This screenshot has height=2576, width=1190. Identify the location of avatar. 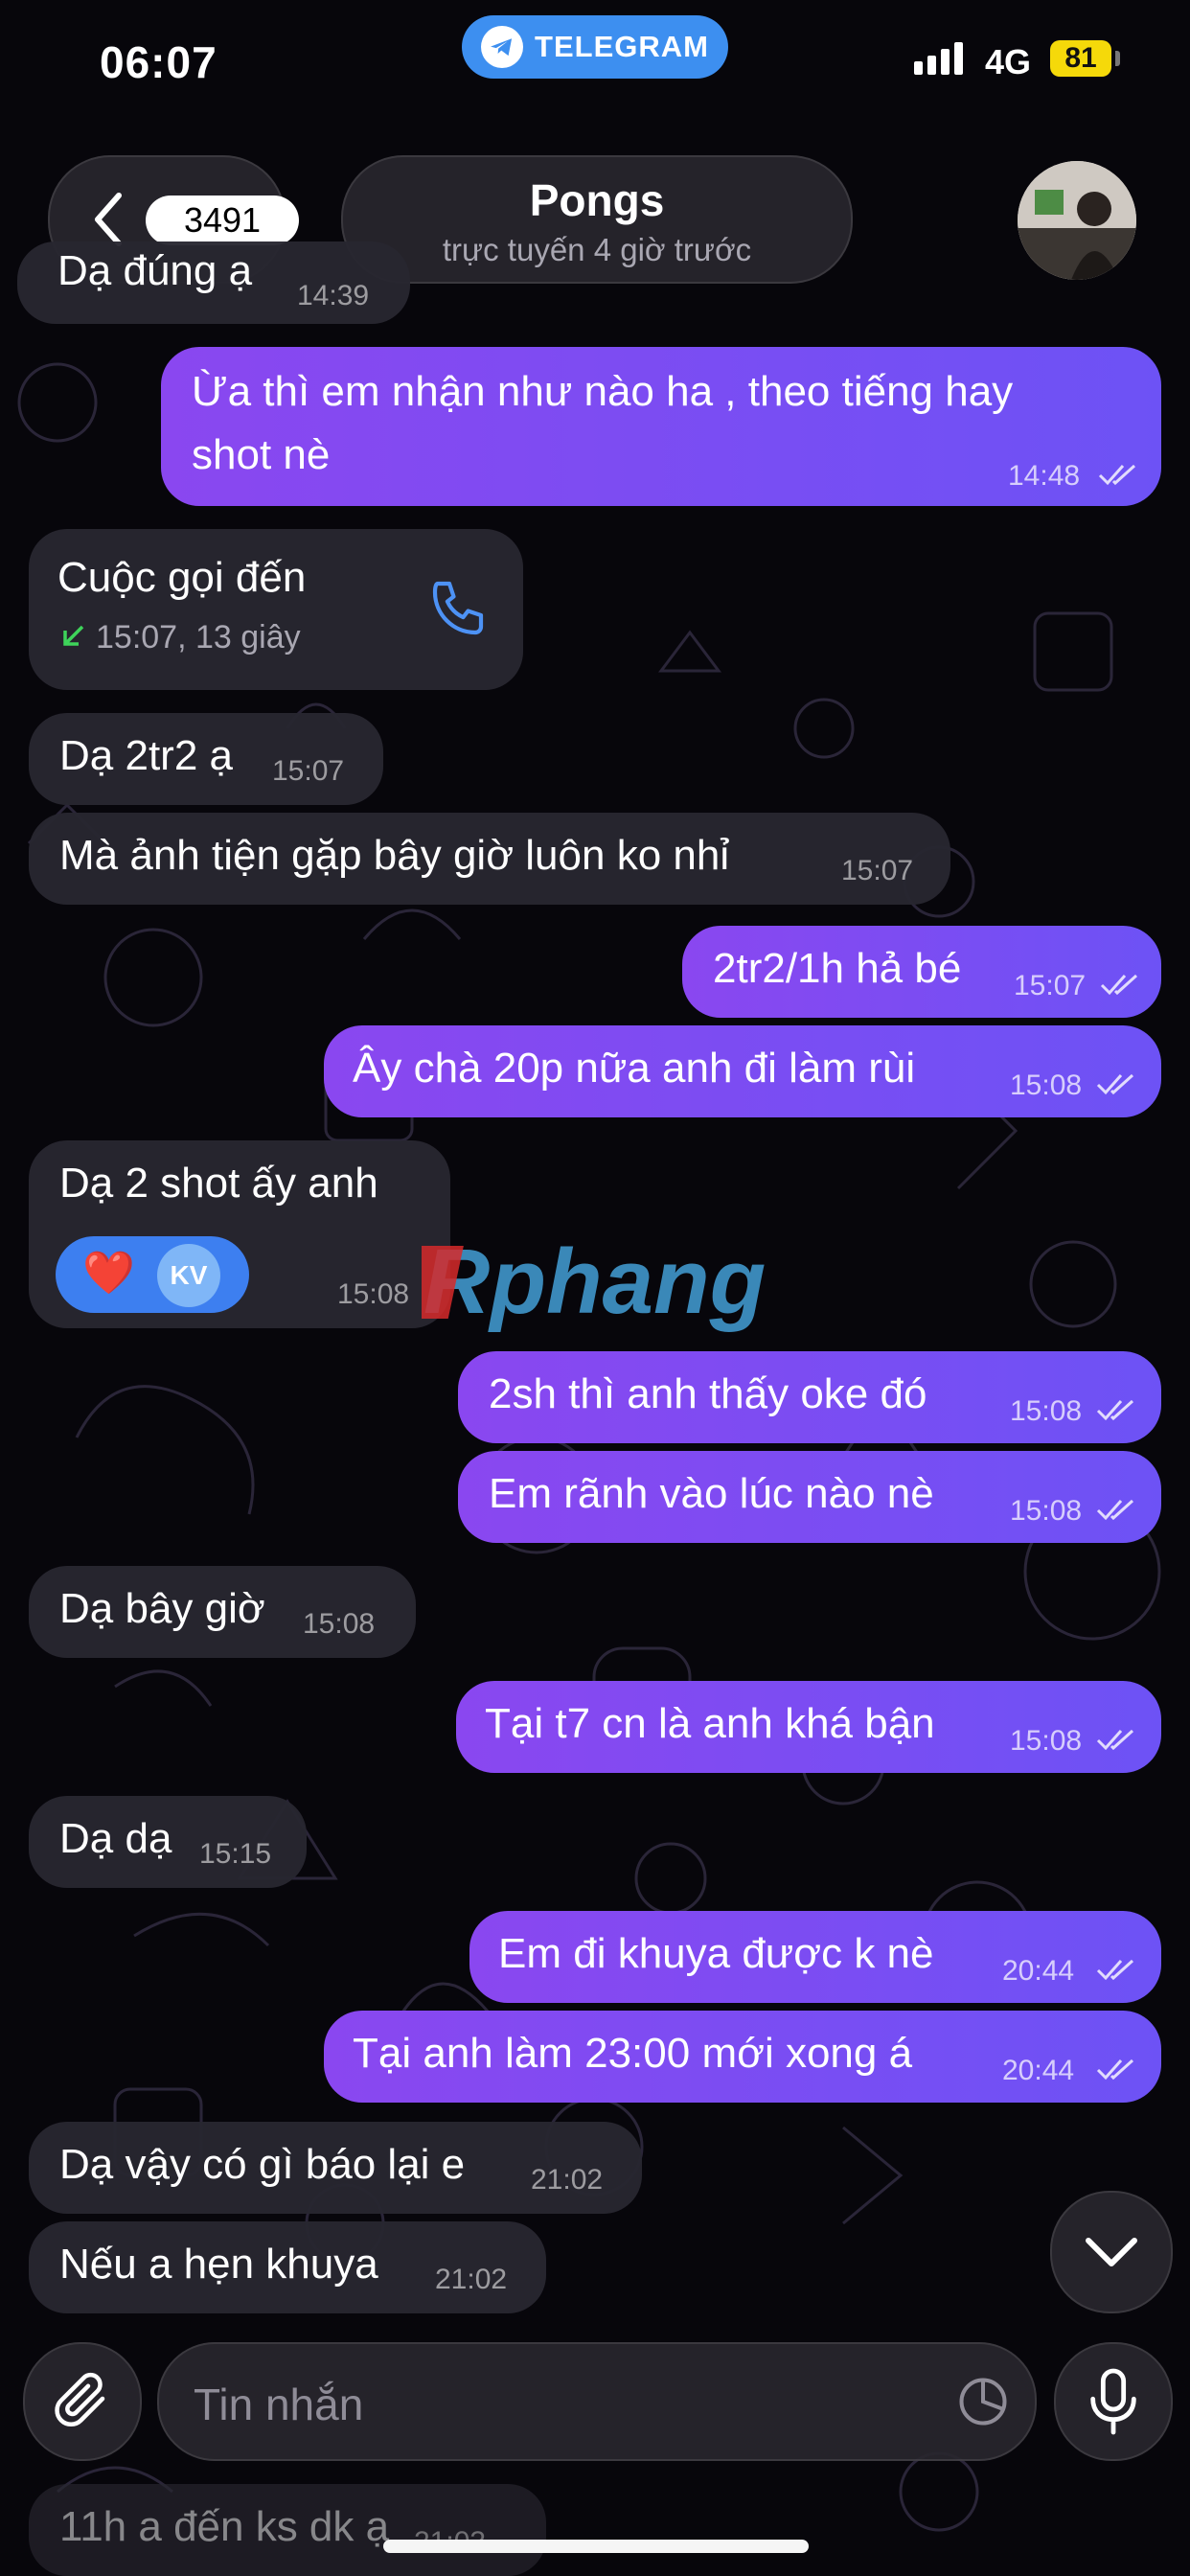
(1077, 220).